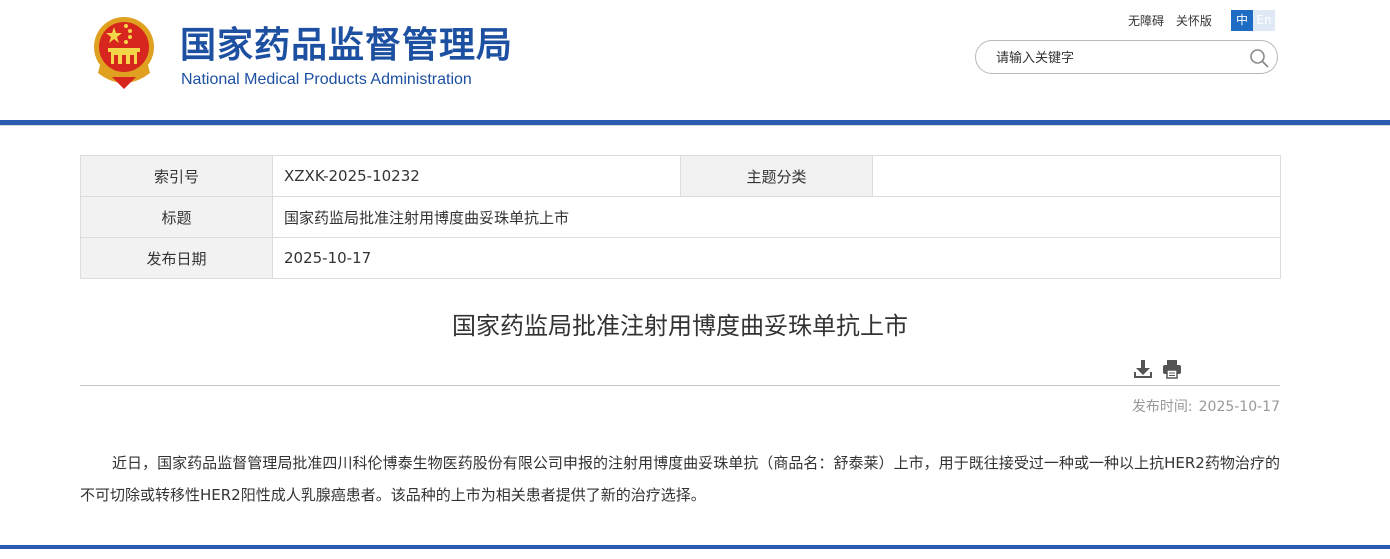  What do you see at coordinates (1264, 20) in the screenshot?
I see `lang-en-button: En` at bounding box center [1264, 20].